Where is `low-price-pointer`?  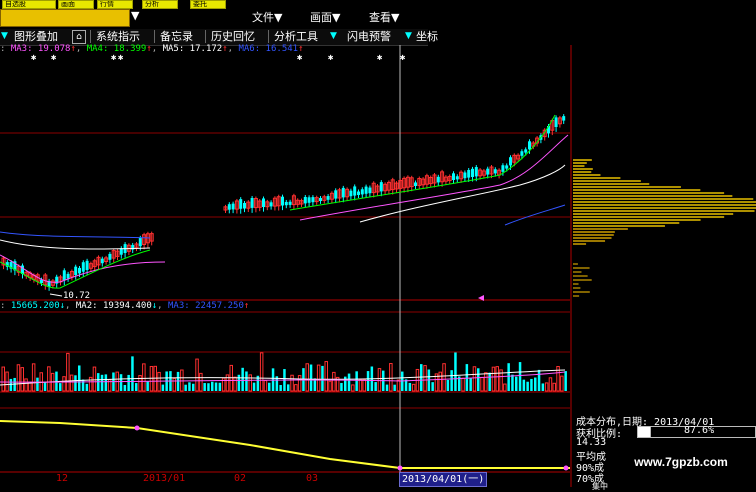 low-price-pointer is located at coordinates (56, 295).